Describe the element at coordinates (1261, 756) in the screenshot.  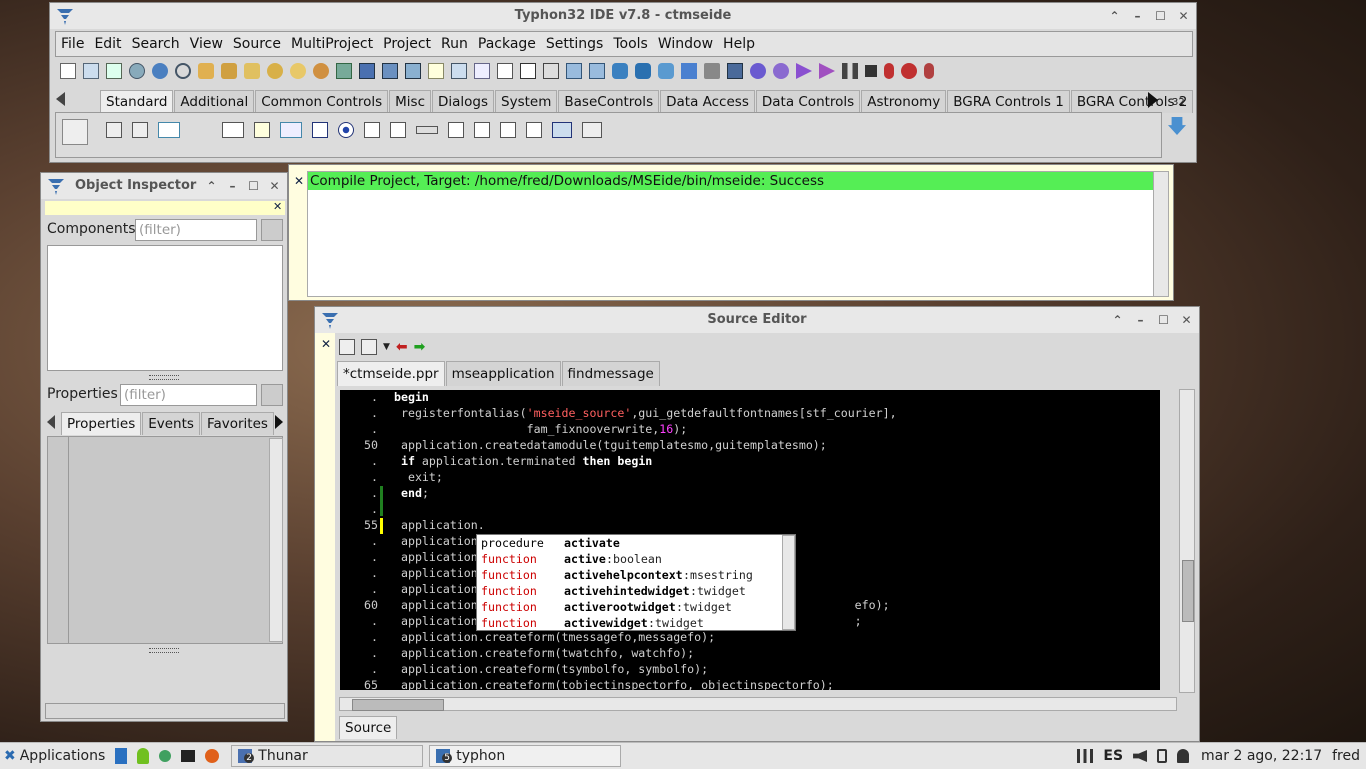
I see `clock: mar 2 ago, 22:17` at that location.